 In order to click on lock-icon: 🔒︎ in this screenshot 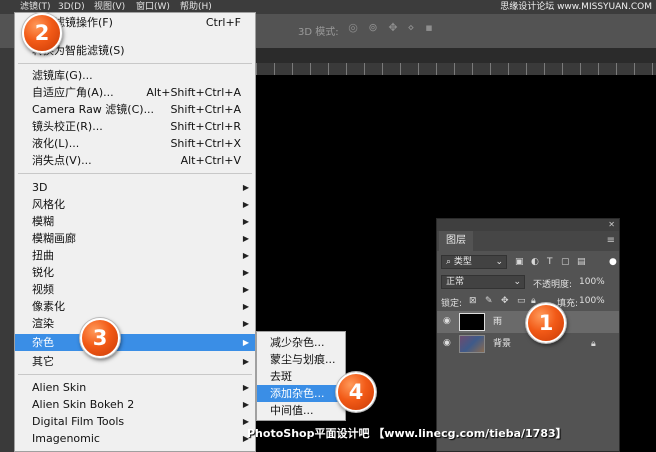, I will do `click(593, 344)`.